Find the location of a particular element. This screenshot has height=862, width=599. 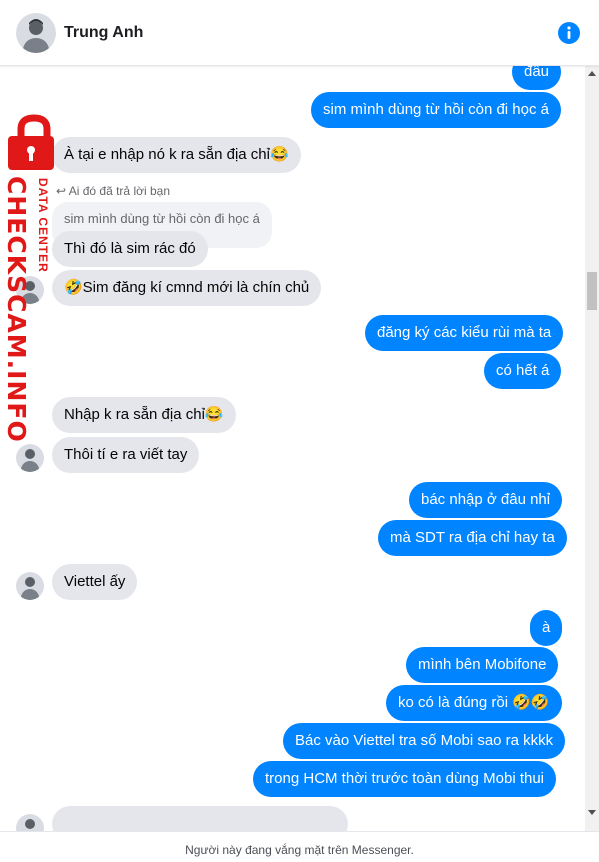

message-bubble-outgoing: đăng ký các kiểu rùi mà ta is located at coordinates (464, 333).